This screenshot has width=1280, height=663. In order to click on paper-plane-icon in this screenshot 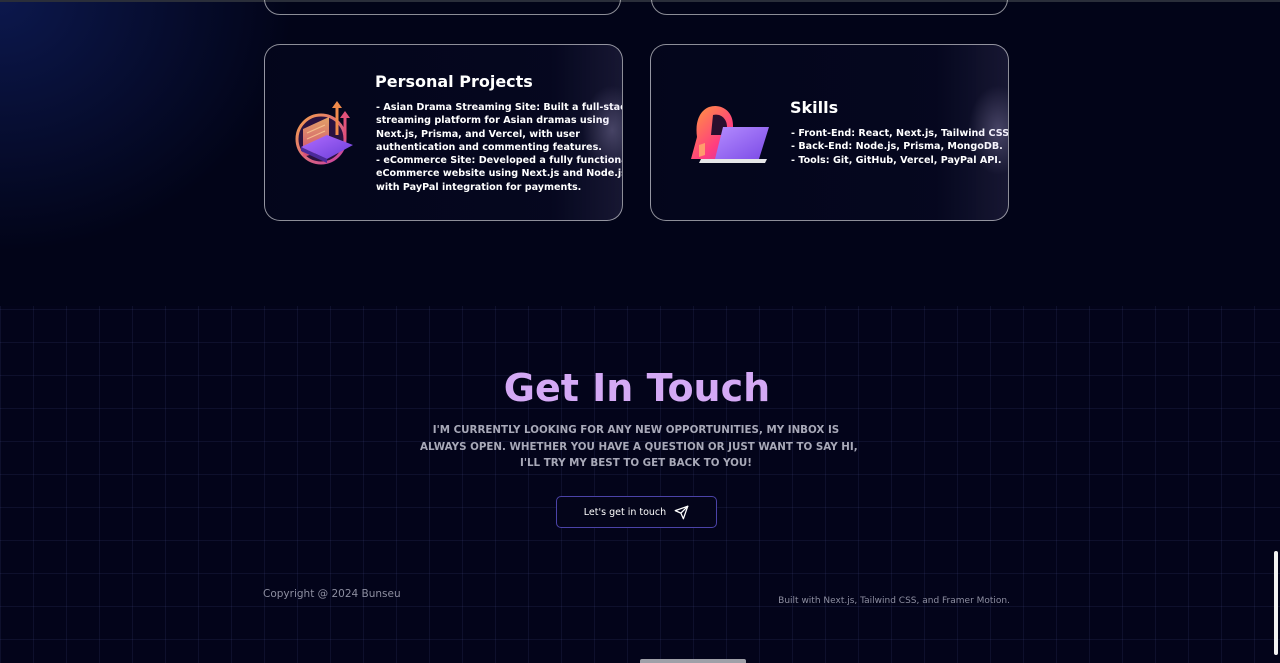, I will do `click(681, 512)`.